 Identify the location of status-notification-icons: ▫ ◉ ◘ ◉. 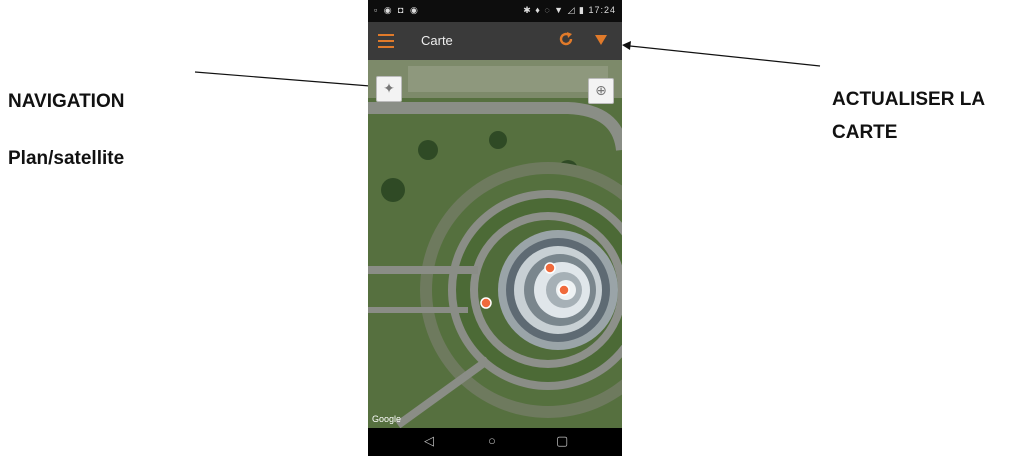
(397, 10).